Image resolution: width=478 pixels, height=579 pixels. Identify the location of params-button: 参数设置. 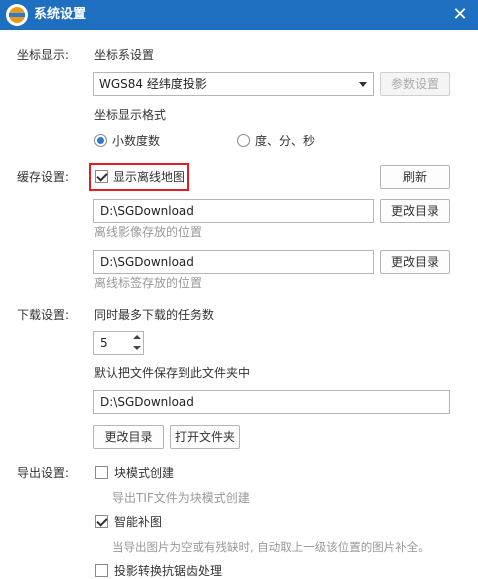
(415, 84).